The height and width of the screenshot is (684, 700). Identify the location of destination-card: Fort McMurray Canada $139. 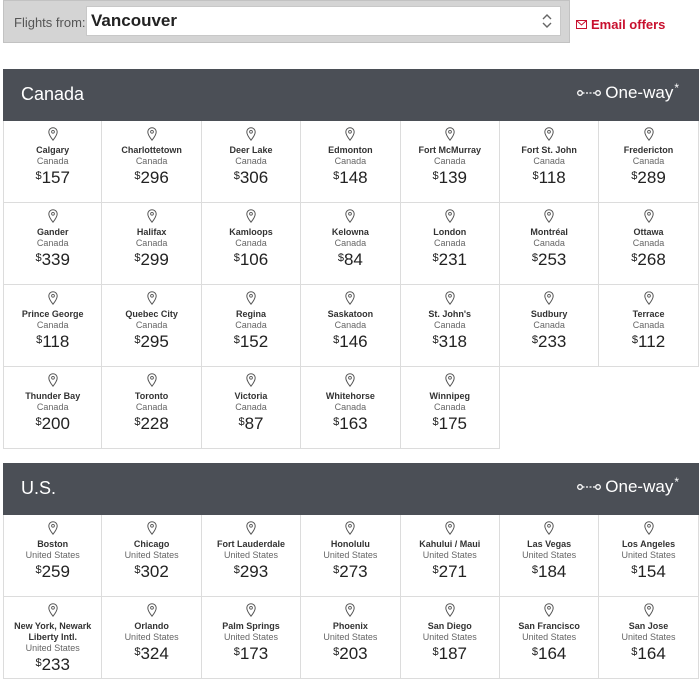
(450, 162).